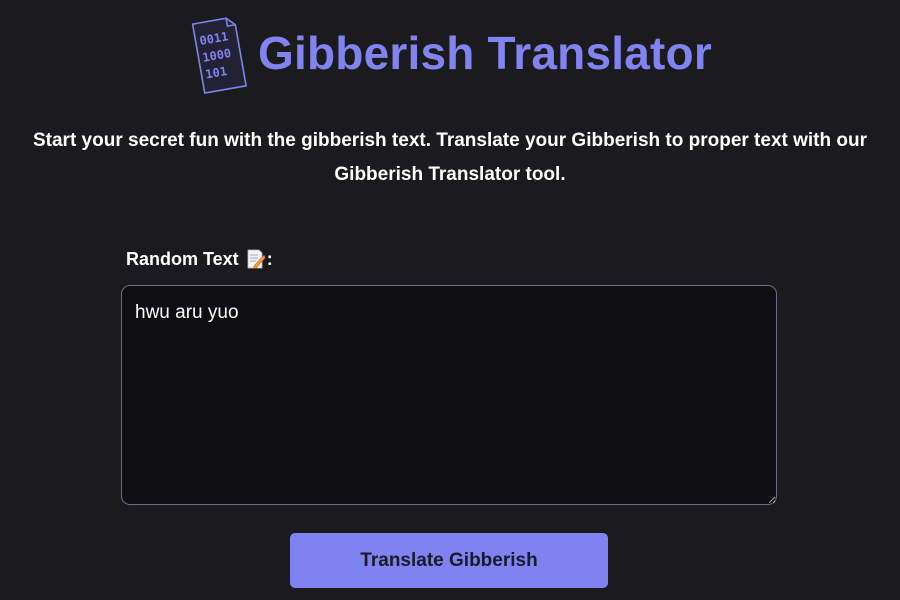  I want to click on input-label-colon: :, so click(269, 259).